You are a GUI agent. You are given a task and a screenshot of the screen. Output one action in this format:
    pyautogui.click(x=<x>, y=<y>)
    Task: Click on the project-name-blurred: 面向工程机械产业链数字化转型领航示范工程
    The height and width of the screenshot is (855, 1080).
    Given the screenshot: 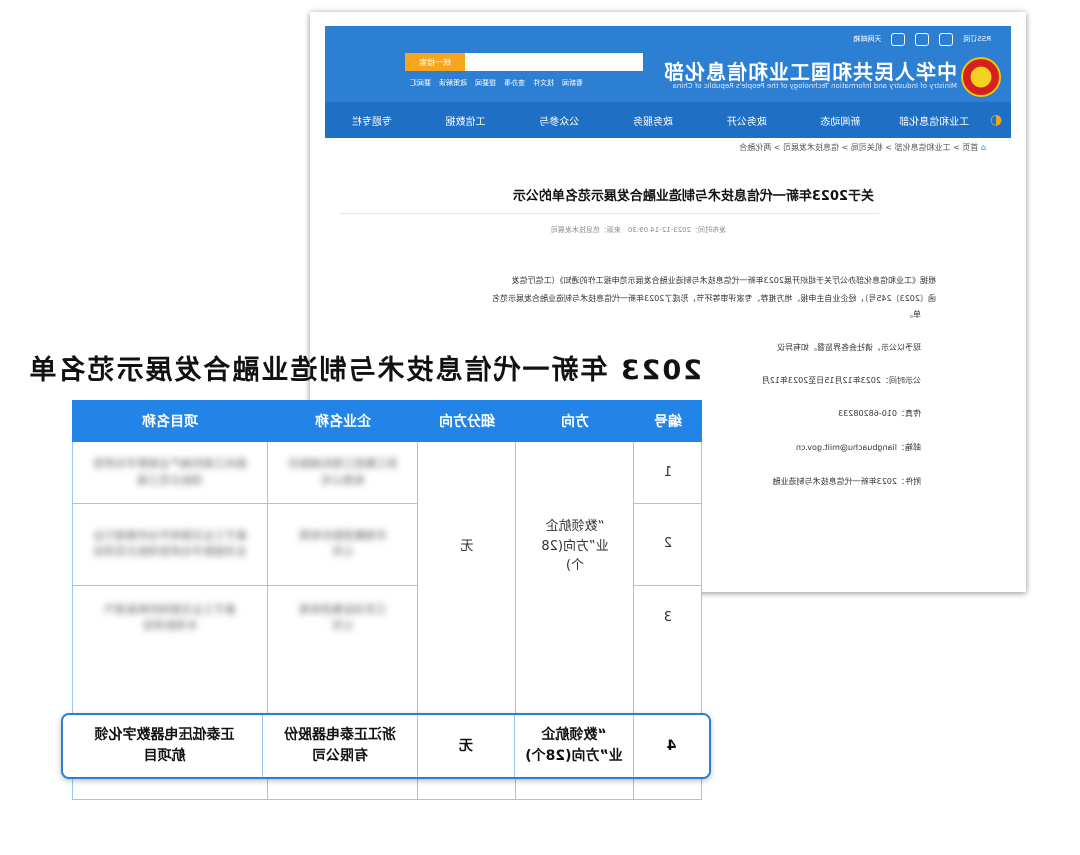 What is the action you would take?
    pyautogui.click(x=170, y=472)
    